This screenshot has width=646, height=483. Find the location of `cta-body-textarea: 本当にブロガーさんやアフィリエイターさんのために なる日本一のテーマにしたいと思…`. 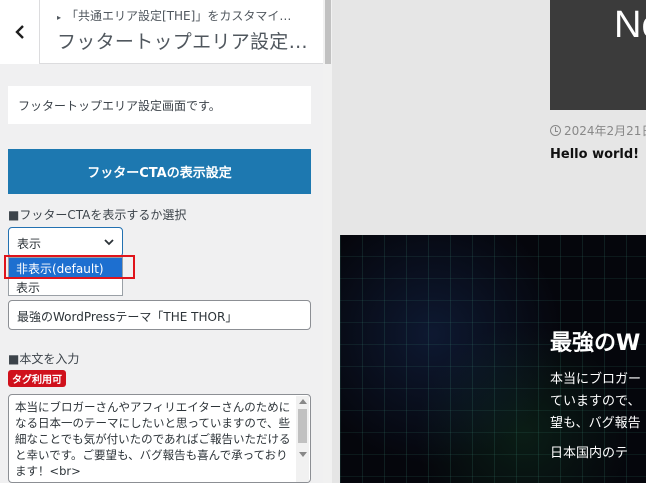

cta-body-textarea: 本当にブロガーさんやアフィリエイターさんのために なる日本一のテーマにしたいと思… is located at coordinates (159, 438).